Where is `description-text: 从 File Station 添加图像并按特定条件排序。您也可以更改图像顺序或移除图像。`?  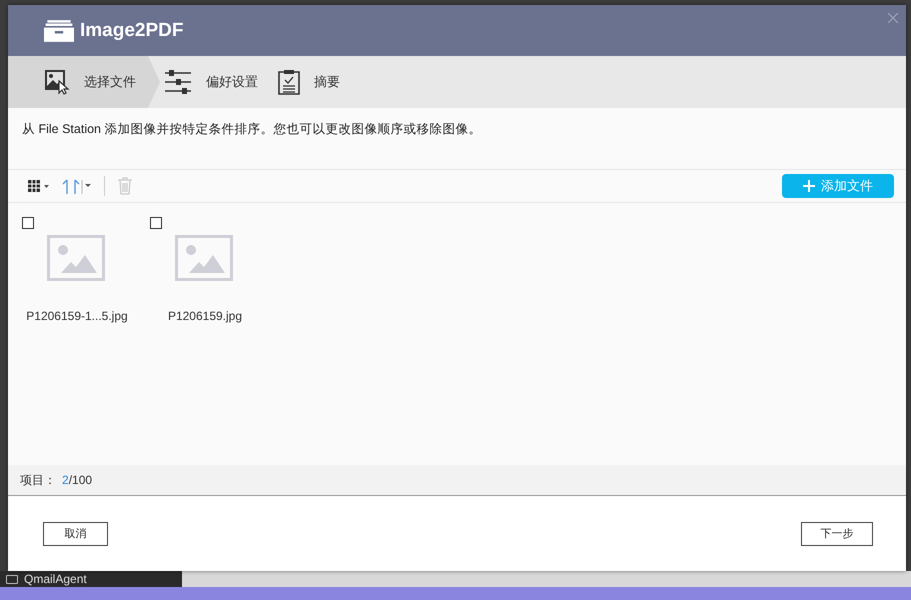
description-text: 从 File Station 添加图像并按特定条件排序。您也可以更改图像顺序或移除图像。 is located at coordinates (457, 139).